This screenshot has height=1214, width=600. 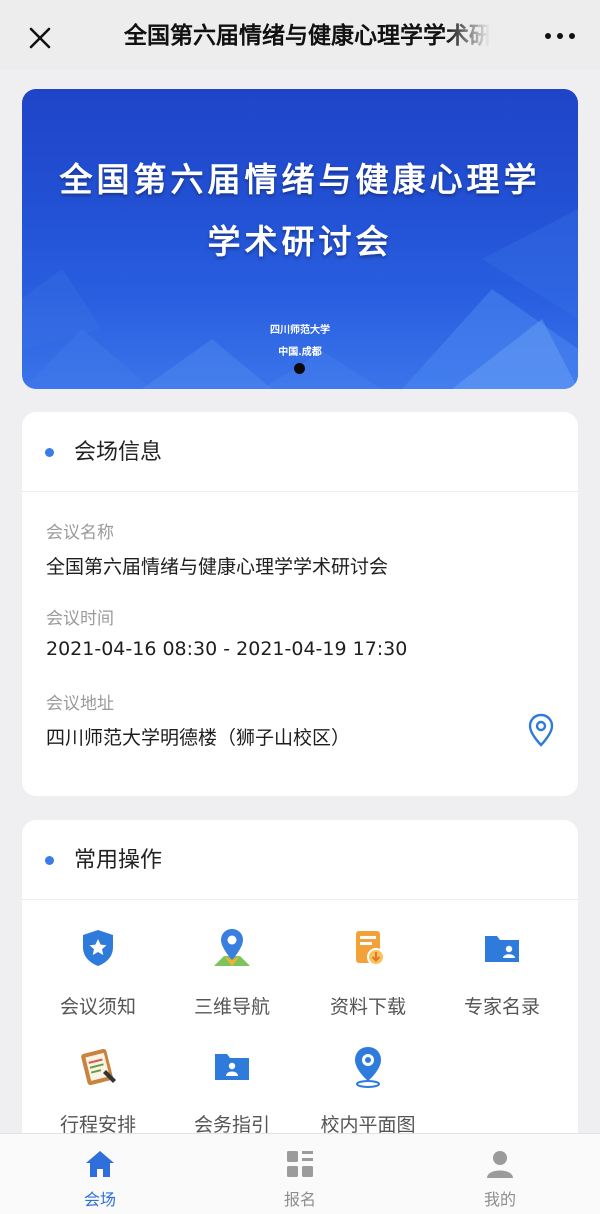 I want to click on banner-location: 中国.成都, so click(x=300, y=352).